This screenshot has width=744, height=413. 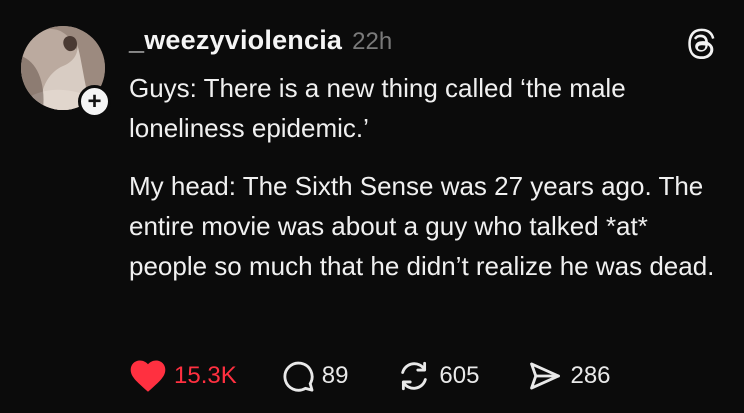 I want to click on follow-button: +, so click(x=94, y=101).